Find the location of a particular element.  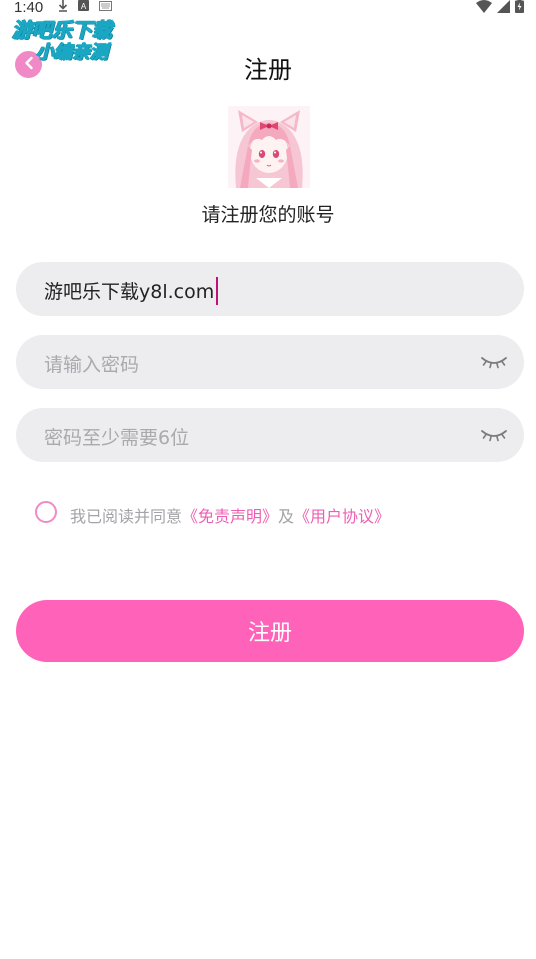

password-field: 请输入密码 is located at coordinates (270, 362).